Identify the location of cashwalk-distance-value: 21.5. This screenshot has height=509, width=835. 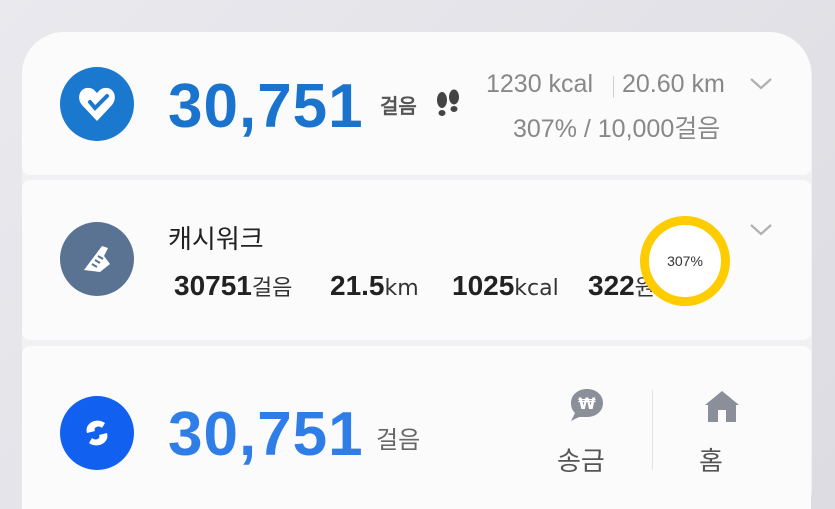
(357, 285).